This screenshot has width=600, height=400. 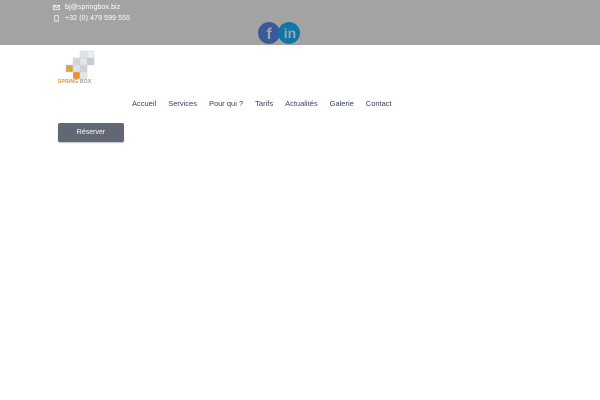 I want to click on contact-email-text: bj@springbox.biz, so click(x=93, y=7).